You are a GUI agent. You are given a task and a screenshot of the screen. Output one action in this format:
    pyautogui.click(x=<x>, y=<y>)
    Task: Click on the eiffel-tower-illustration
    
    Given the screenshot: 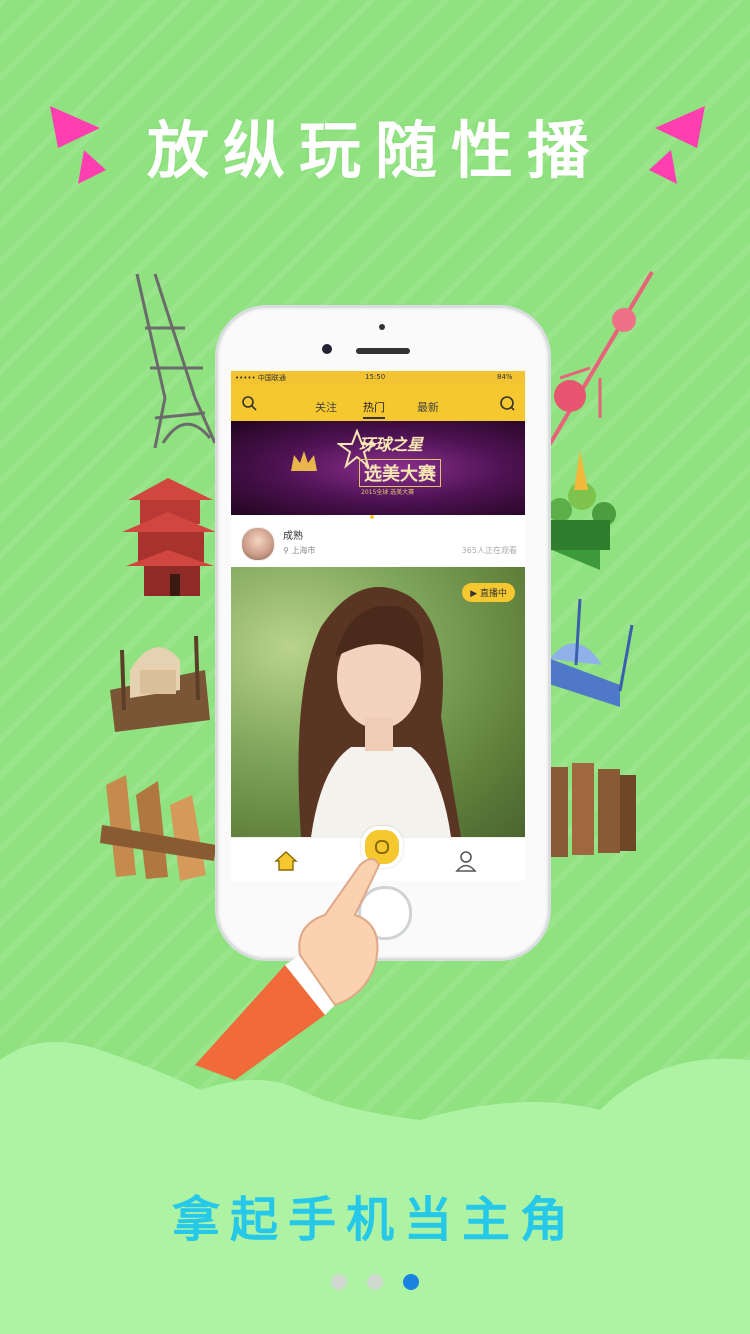 What is the action you would take?
    pyautogui.click(x=176, y=361)
    